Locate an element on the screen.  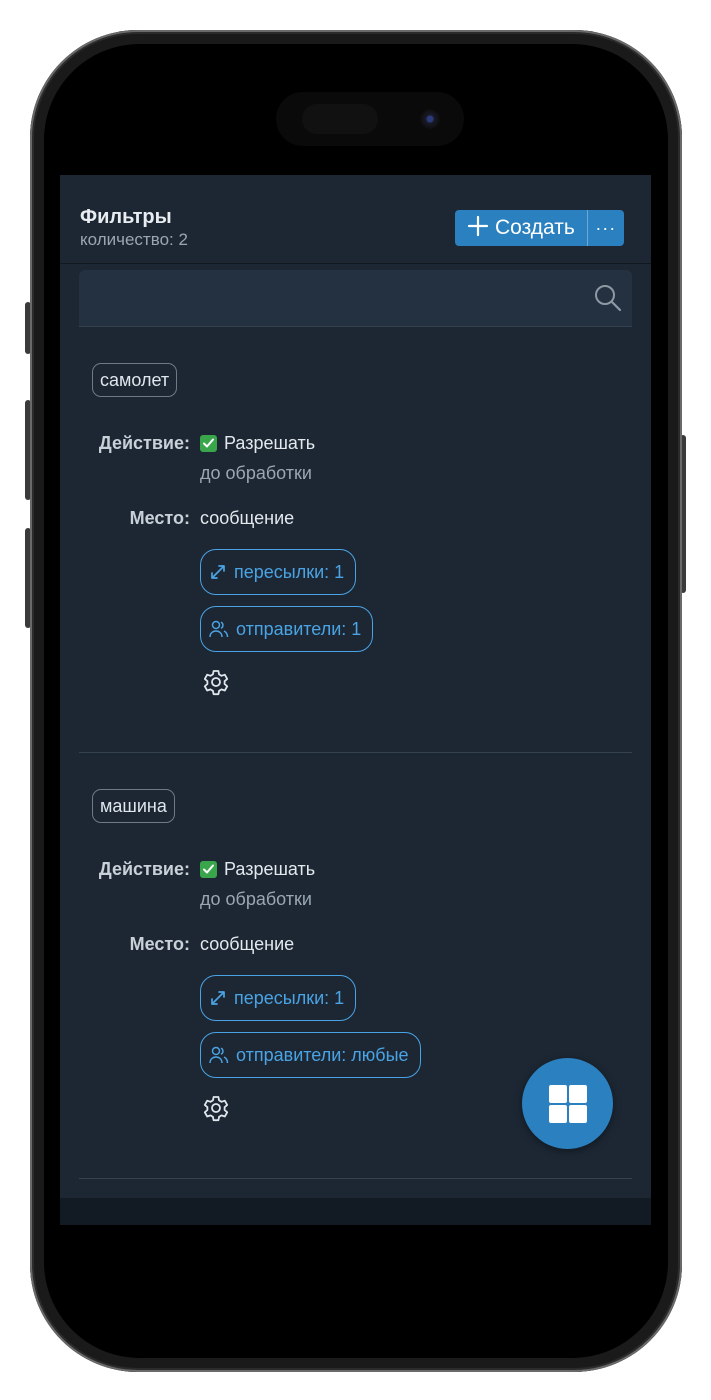
bottom-bar is located at coordinates (355, 1211).